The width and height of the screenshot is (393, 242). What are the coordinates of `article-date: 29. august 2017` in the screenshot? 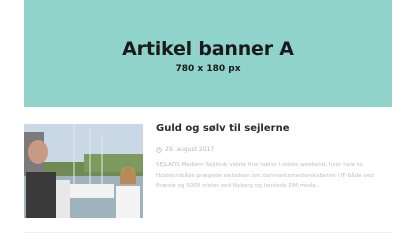 It's located at (185, 149).